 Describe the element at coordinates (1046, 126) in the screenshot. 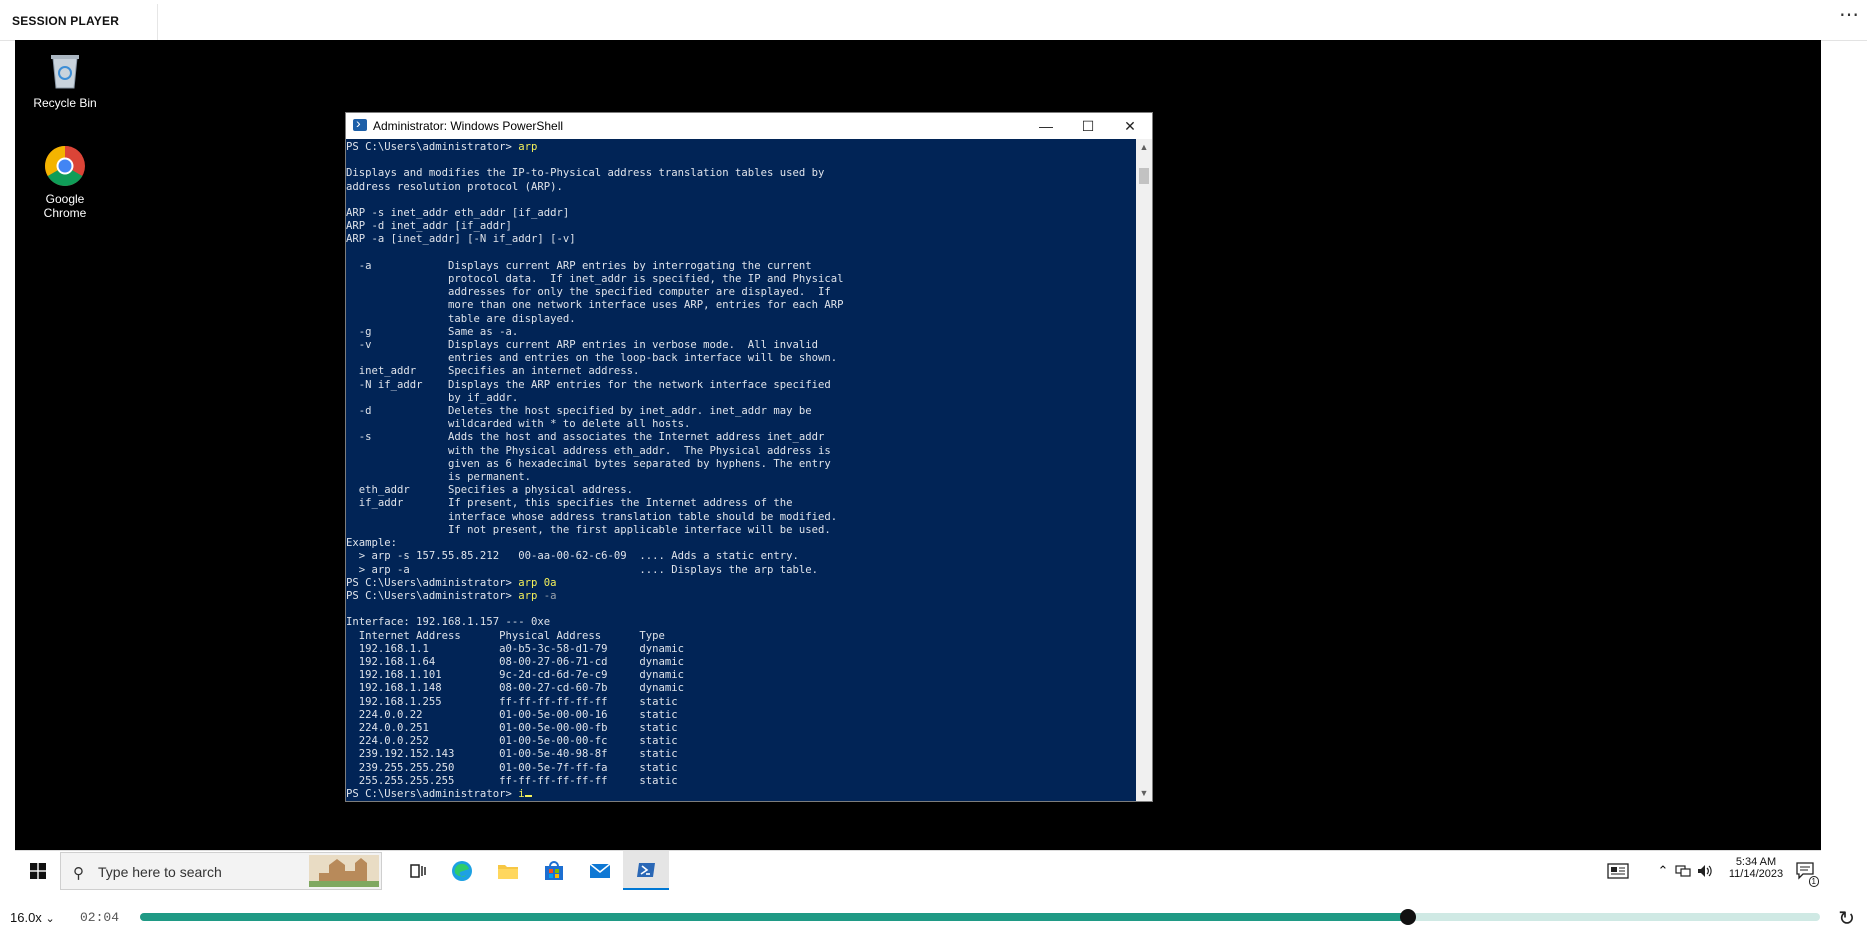

I see `minimize-button: —` at that location.